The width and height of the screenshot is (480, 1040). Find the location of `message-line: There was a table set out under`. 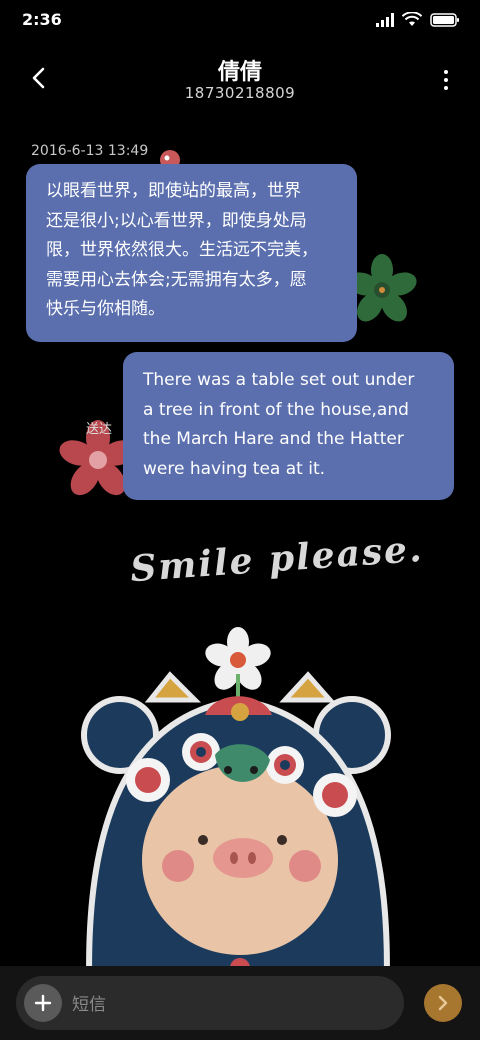

message-line: There was a table set out under is located at coordinates (279, 380).